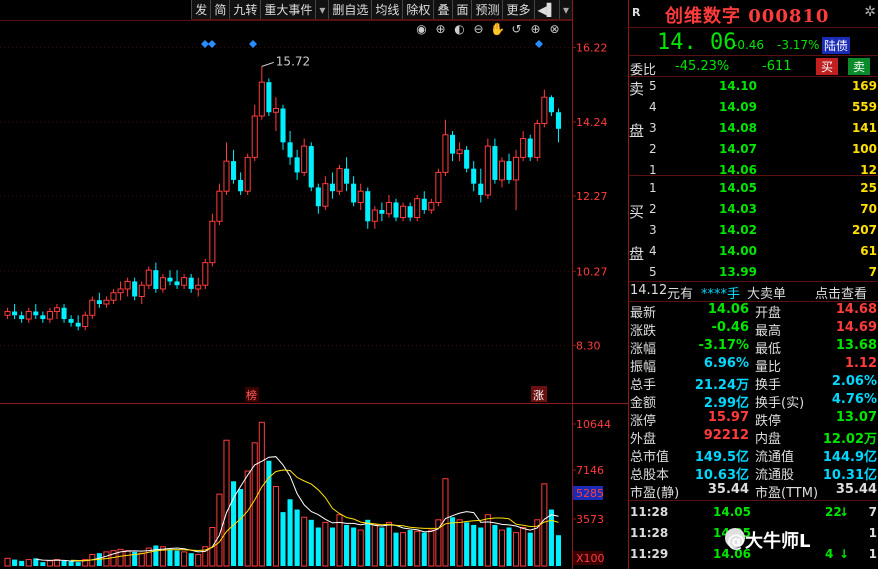 The image size is (878, 569). Describe the element at coordinates (753, 211) in the screenshot. I see `bid-level-2: 买 2 14.03 70` at that location.